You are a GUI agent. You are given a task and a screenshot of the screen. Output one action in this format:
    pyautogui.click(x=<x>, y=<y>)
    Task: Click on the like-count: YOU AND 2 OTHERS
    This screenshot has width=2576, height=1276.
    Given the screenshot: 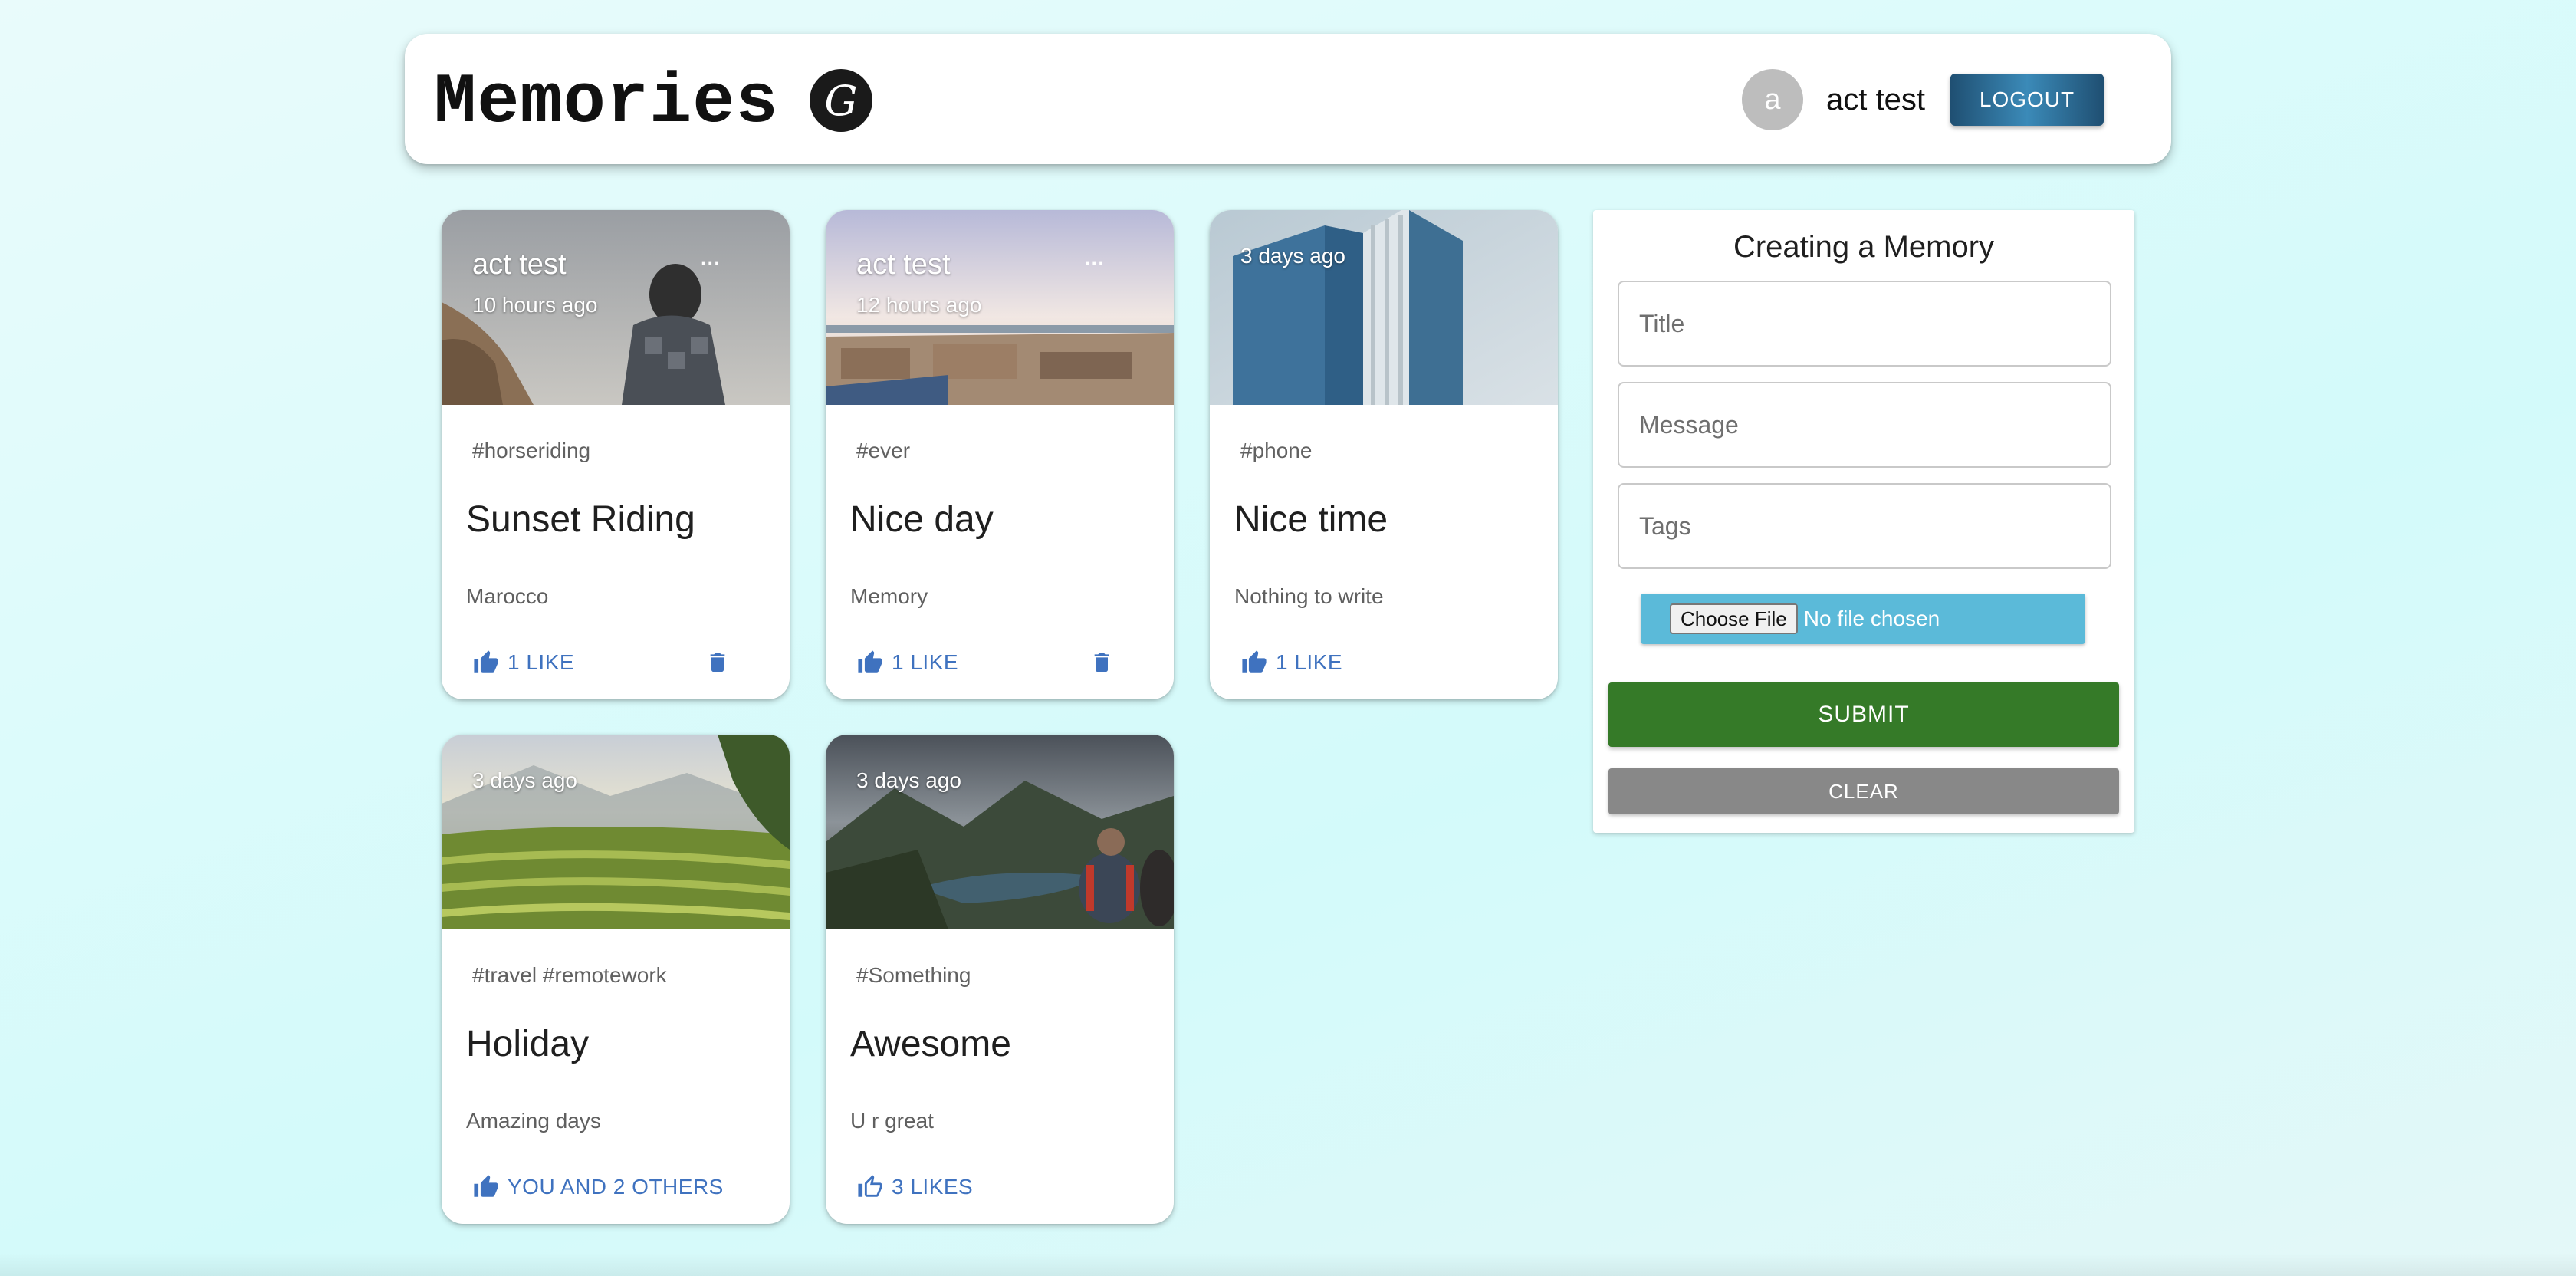 What is the action you would take?
    pyautogui.click(x=616, y=1187)
    